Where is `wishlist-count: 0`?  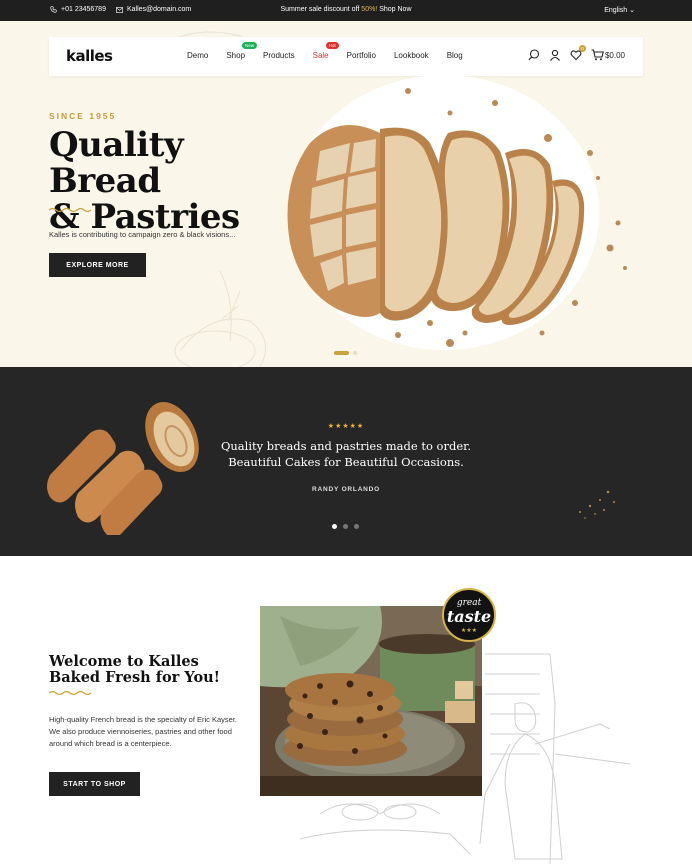 wishlist-count: 0 is located at coordinates (582, 48).